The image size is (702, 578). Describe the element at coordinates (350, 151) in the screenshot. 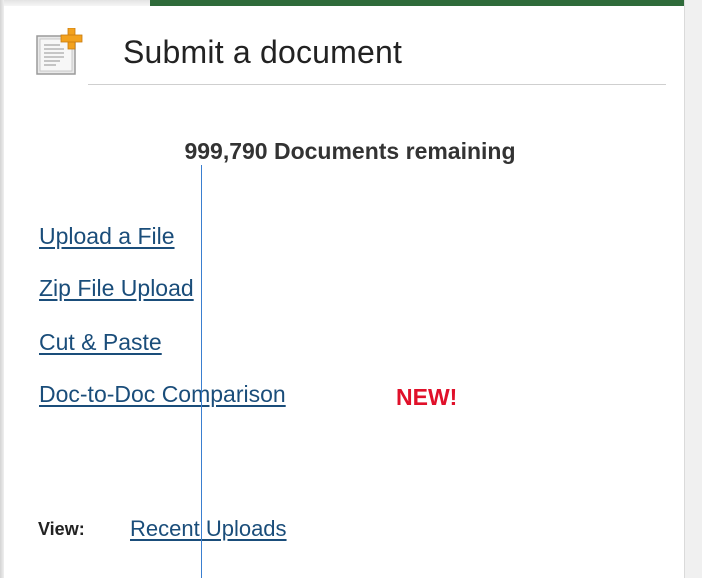

I see `documents-remaining-count: 999,790 Documents remaining` at that location.